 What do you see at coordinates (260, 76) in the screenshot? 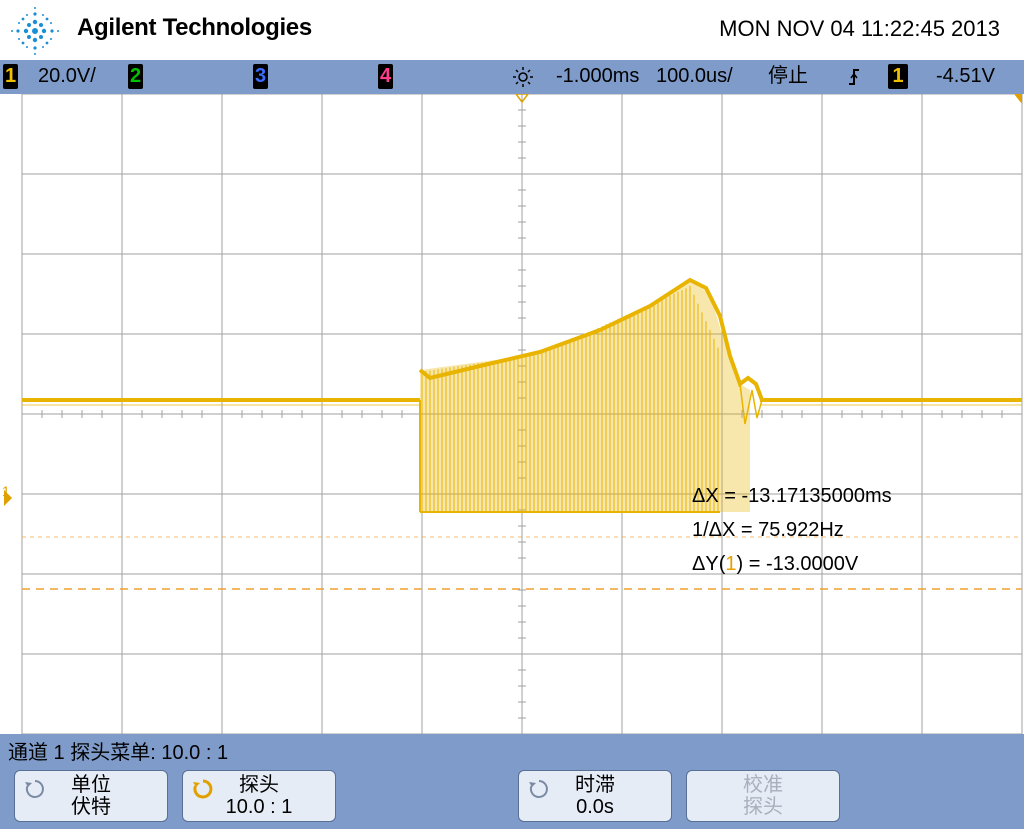
I see `channel-3-indicator: 3` at bounding box center [260, 76].